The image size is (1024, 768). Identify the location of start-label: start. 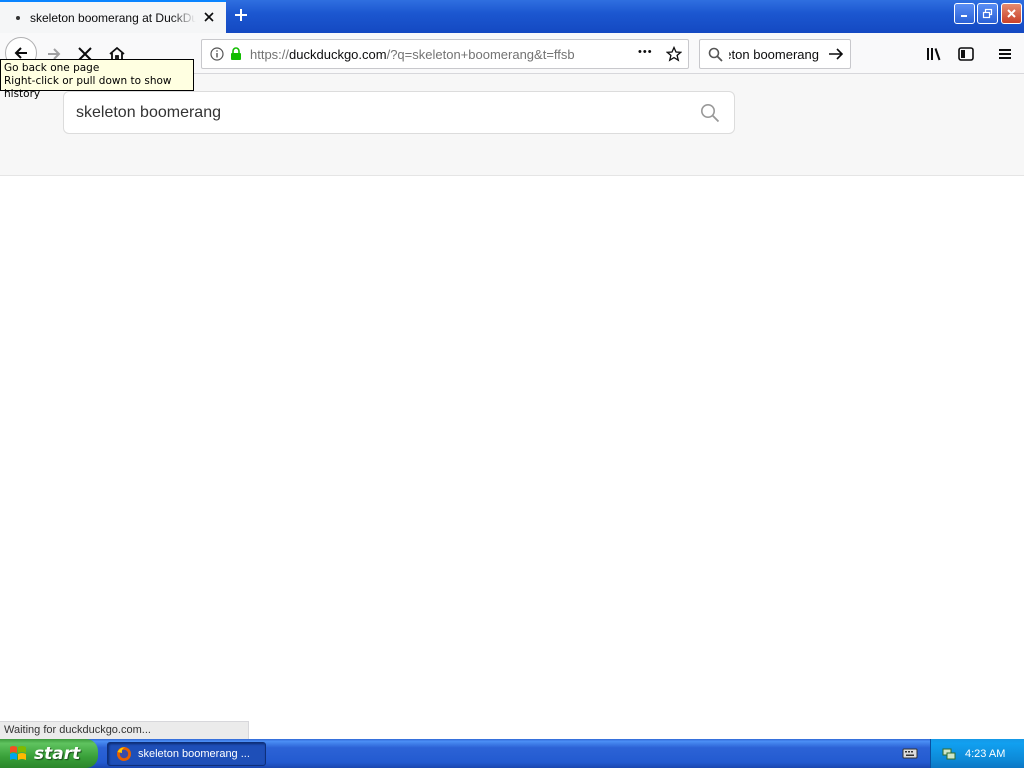
(57, 753).